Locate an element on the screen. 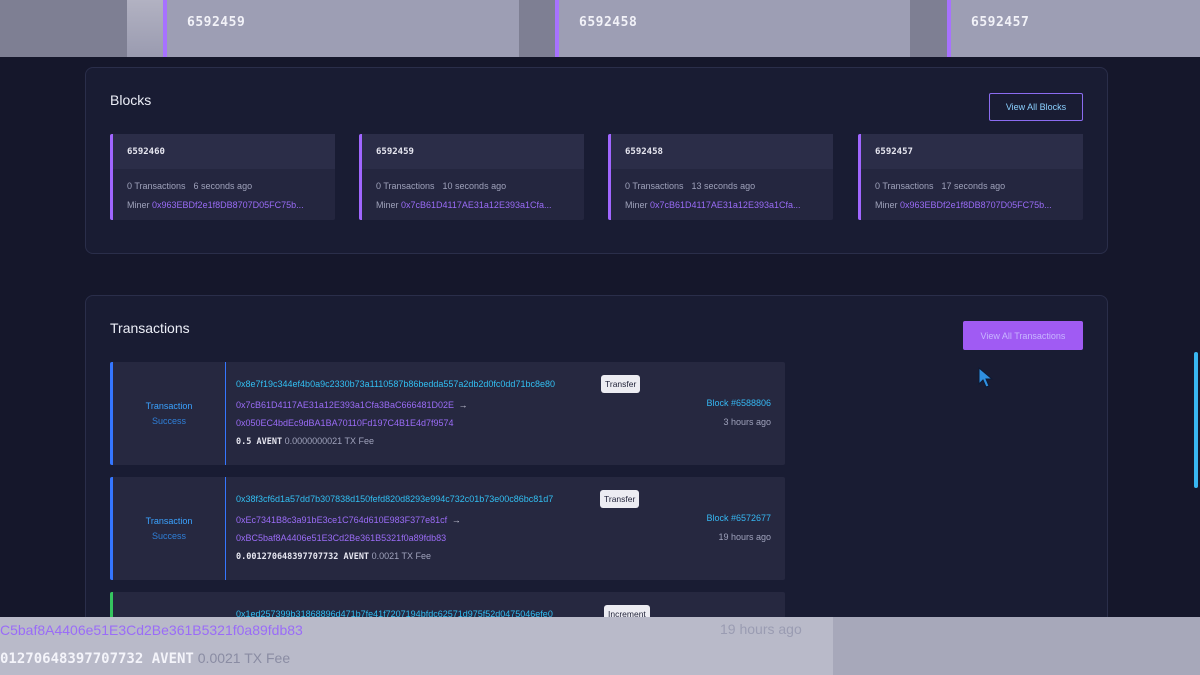 This screenshot has width=1200, height=675. zoom-amount-line: 01270648397707732 AVENT 0.0021 TX Fee is located at coordinates (145, 658).